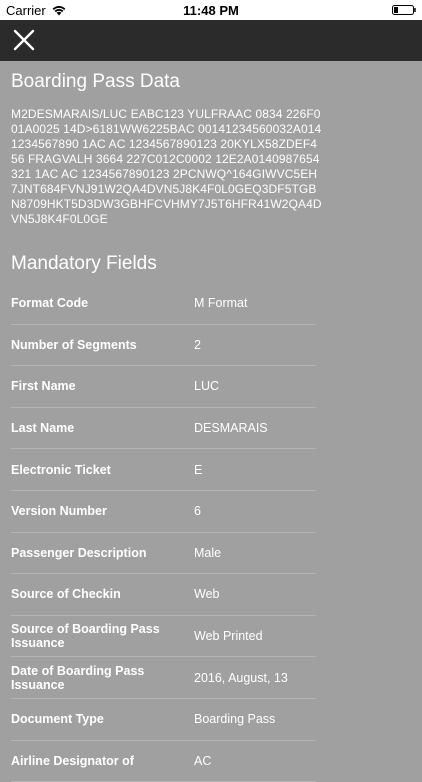  I want to click on battery-icon, so click(404, 10).